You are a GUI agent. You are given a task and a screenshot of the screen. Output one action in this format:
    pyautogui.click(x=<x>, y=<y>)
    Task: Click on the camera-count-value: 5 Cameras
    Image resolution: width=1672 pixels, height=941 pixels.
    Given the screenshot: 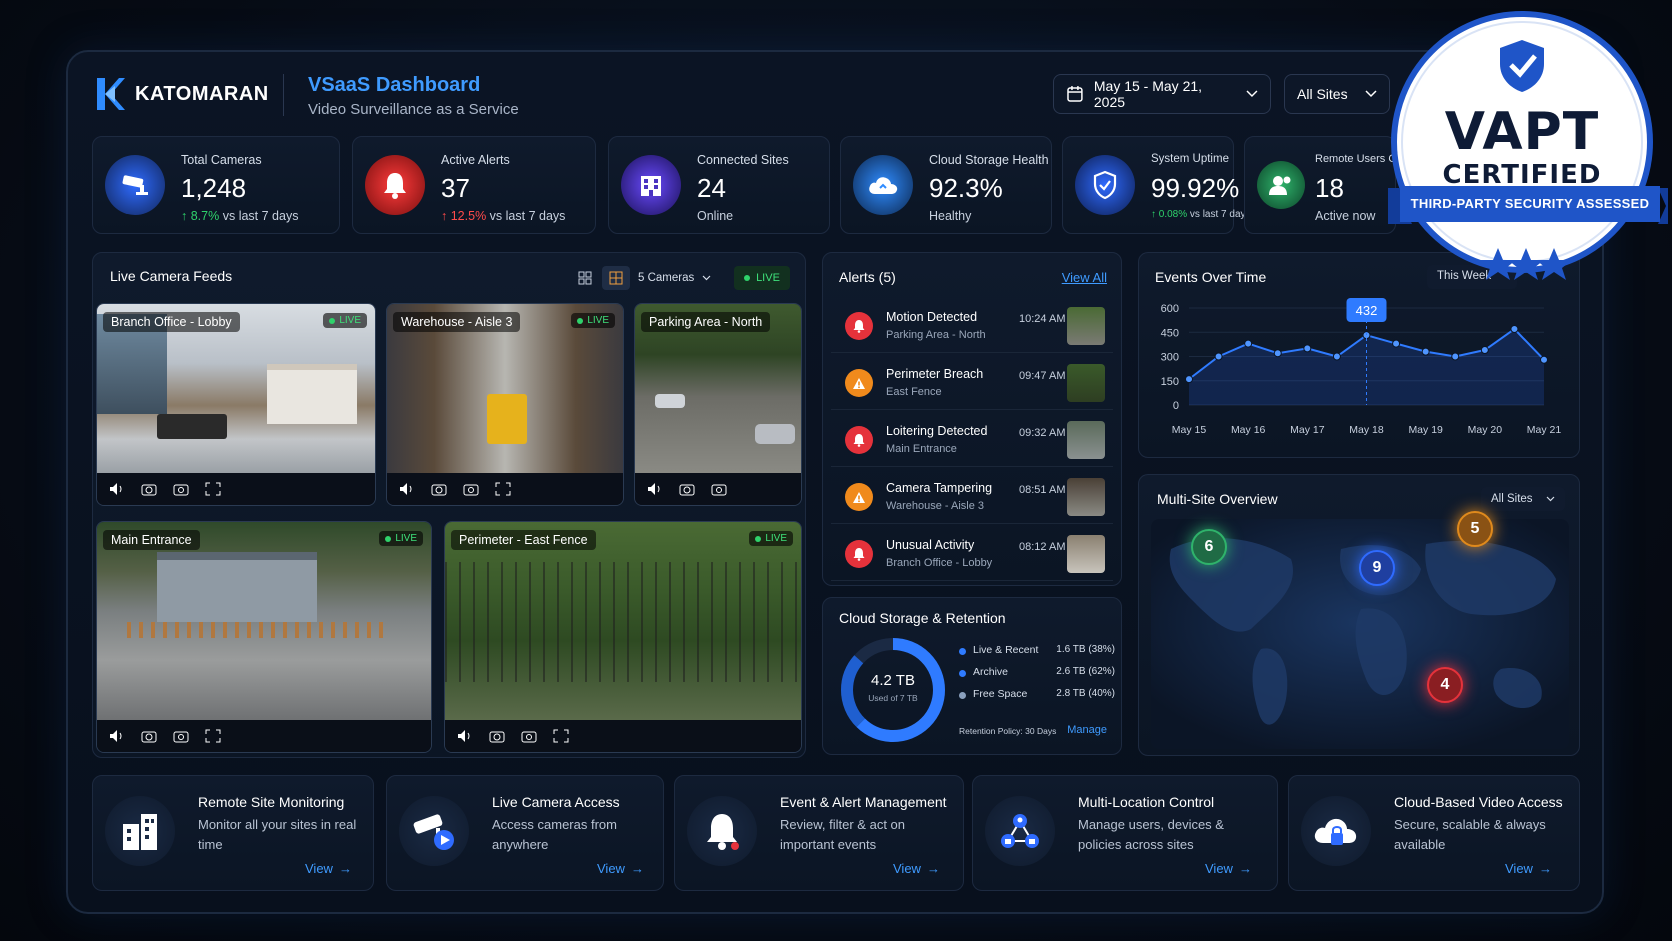 What is the action you would take?
    pyautogui.click(x=666, y=278)
    